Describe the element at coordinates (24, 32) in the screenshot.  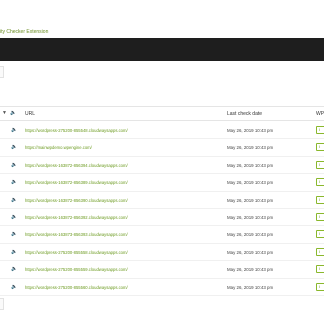
I see `extension-title: ity Checker Extension` at that location.